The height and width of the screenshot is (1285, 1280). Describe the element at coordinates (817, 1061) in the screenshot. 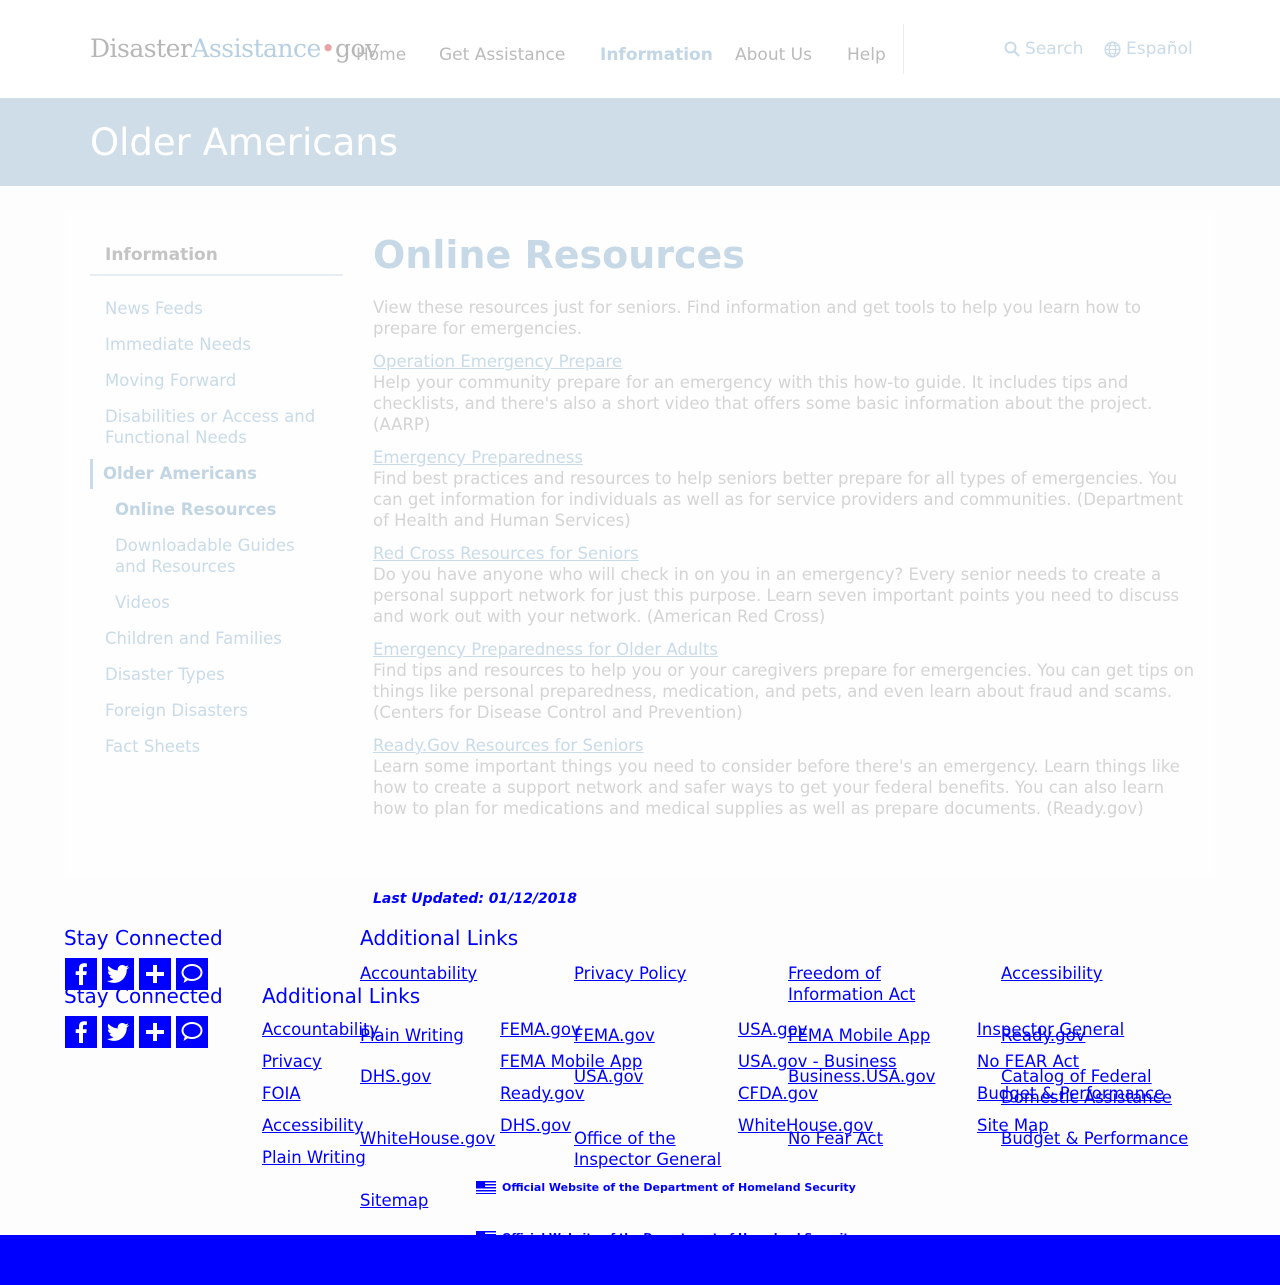

I see `footer-link: USA.gov - Business` at that location.